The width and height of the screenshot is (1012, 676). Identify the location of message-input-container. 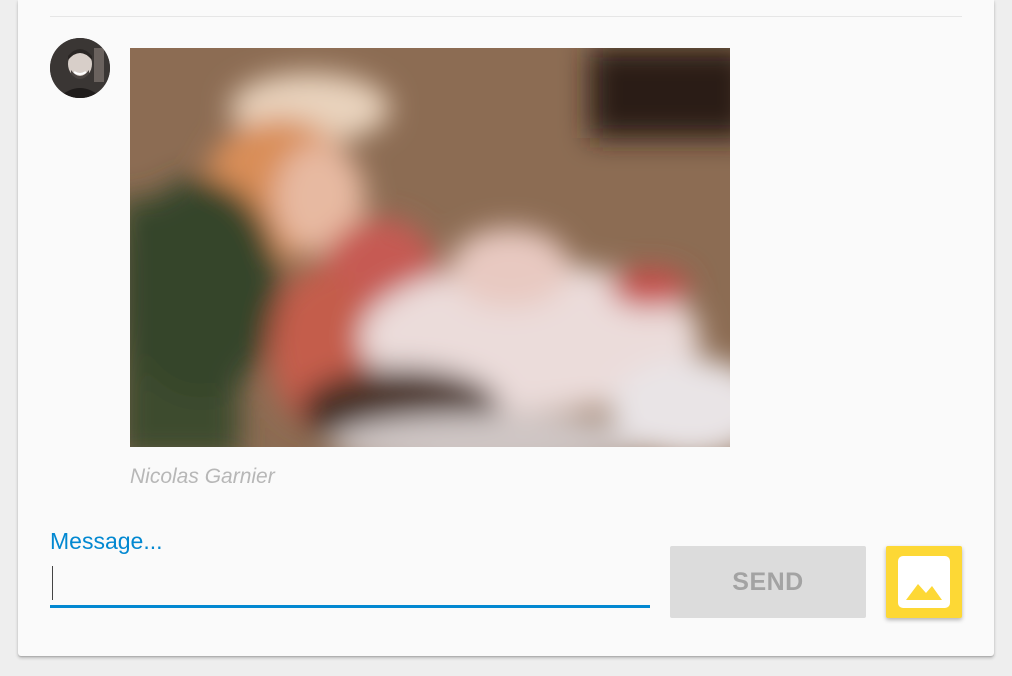
(351, 585).